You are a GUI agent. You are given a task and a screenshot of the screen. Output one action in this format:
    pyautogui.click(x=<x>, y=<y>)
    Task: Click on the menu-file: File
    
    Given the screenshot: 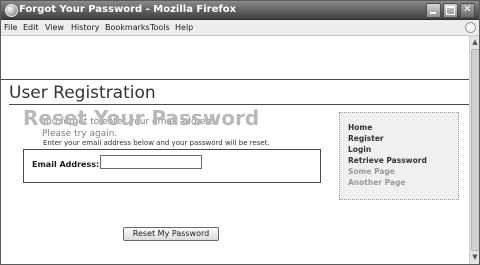 What is the action you would take?
    pyautogui.click(x=10, y=27)
    